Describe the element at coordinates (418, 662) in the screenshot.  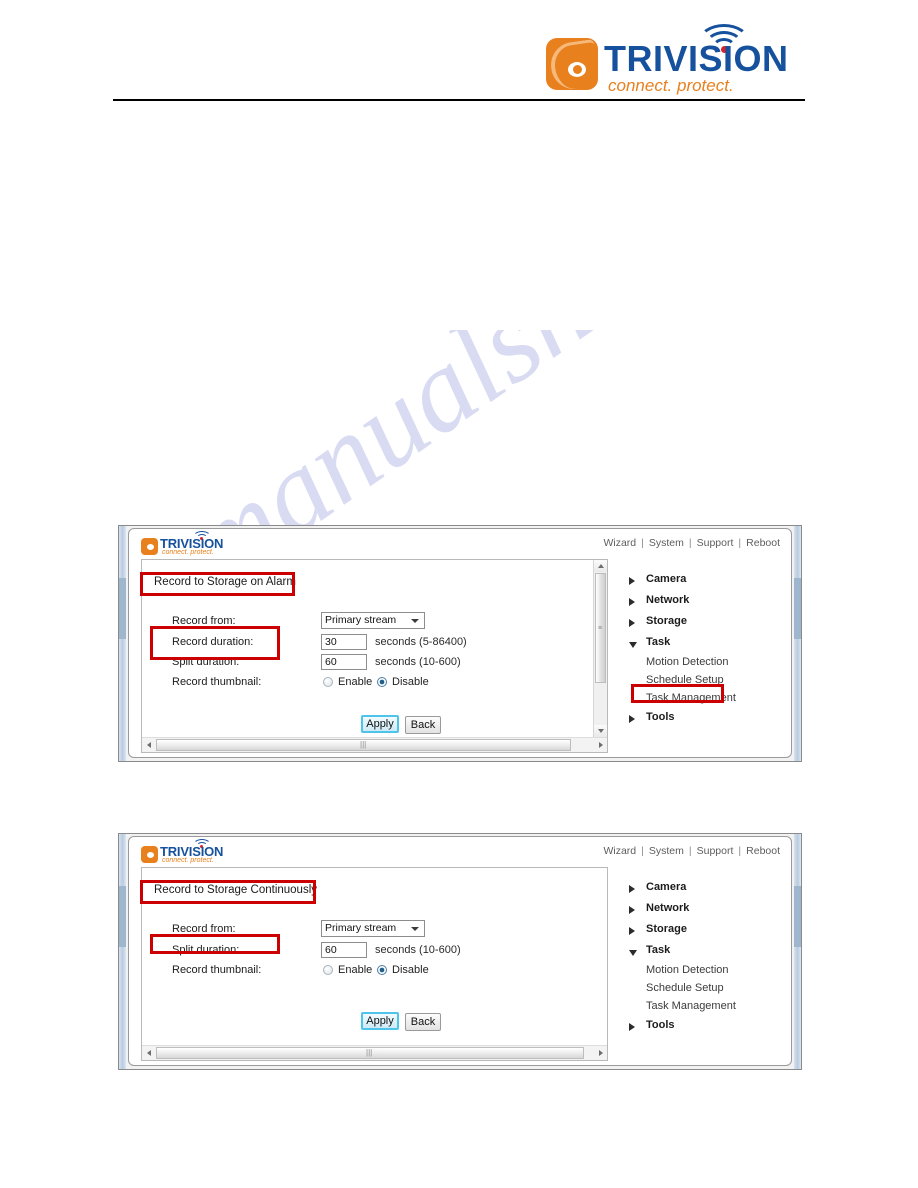
I see `split-duration-units: seconds (10-600)` at that location.